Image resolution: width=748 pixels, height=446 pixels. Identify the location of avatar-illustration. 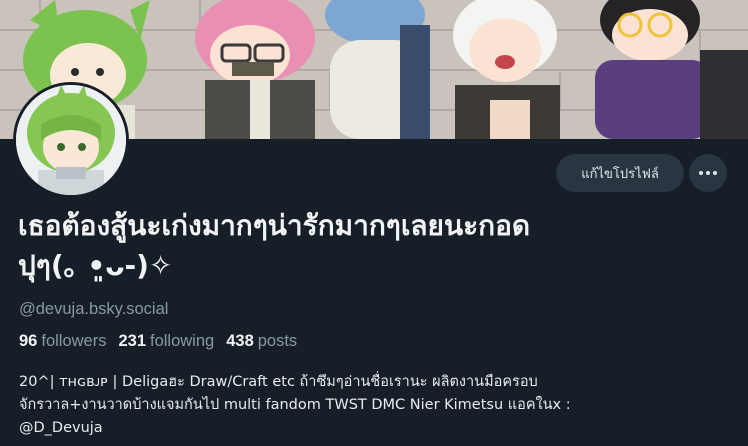
(71, 140).